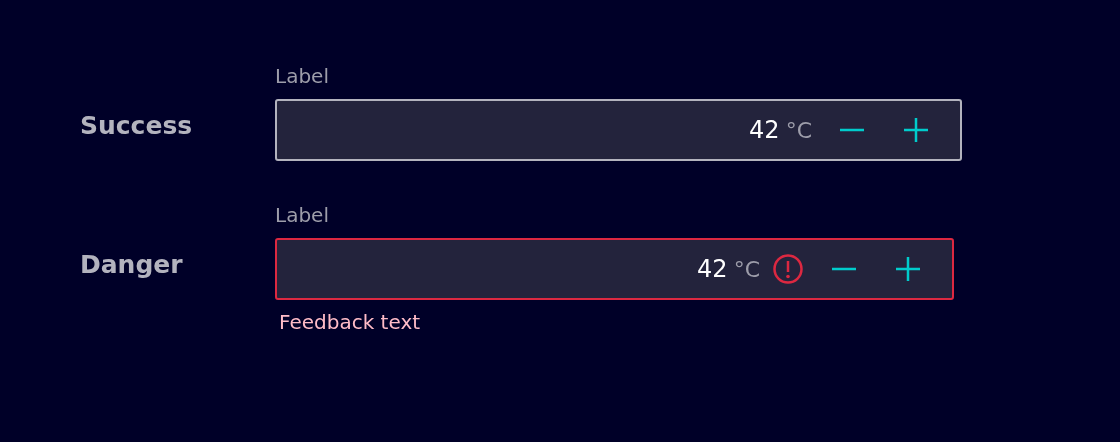 This screenshot has height=442, width=1120. I want to click on row-title: Success, so click(137, 126).